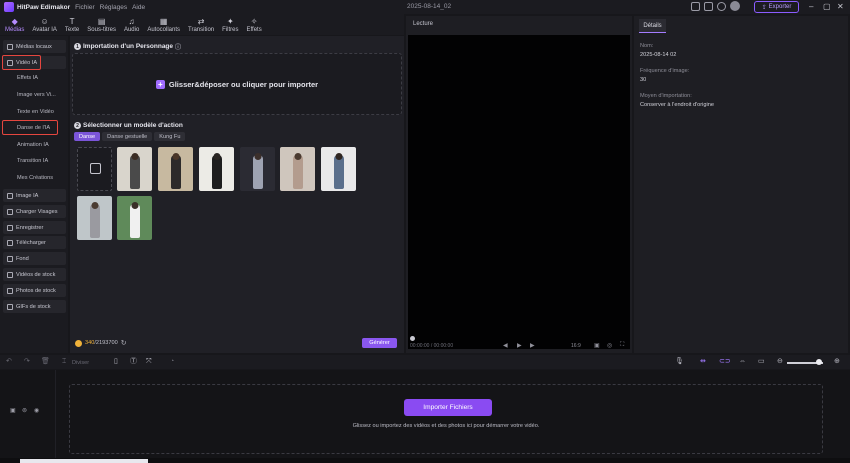 This screenshot has height=463, width=850. What do you see at coordinates (170, 136) in the screenshot?
I see `tab-kung-fu: Kung Fu` at bounding box center [170, 136].